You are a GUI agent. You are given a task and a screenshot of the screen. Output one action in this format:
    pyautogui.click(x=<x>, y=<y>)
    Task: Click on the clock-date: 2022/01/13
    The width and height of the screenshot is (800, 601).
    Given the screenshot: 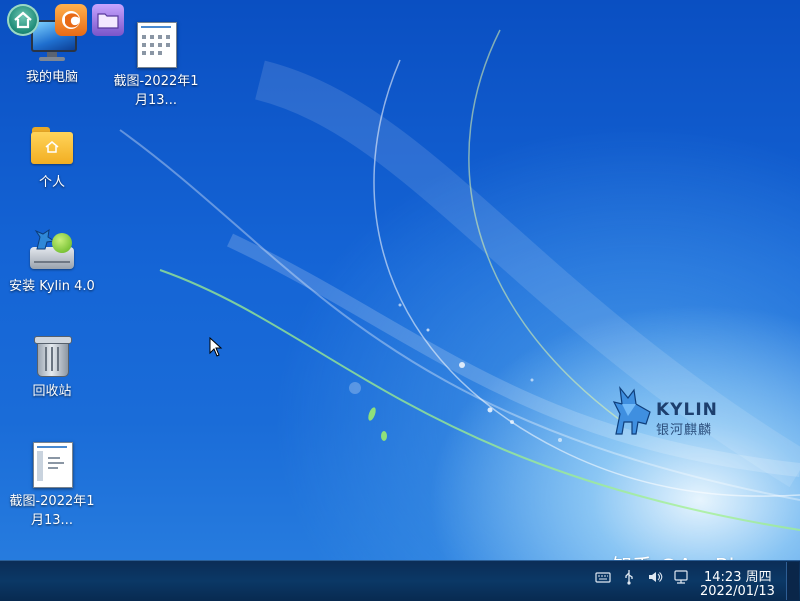 What is the action you would take?
    pyautogui.click(x=737, y=591)
    